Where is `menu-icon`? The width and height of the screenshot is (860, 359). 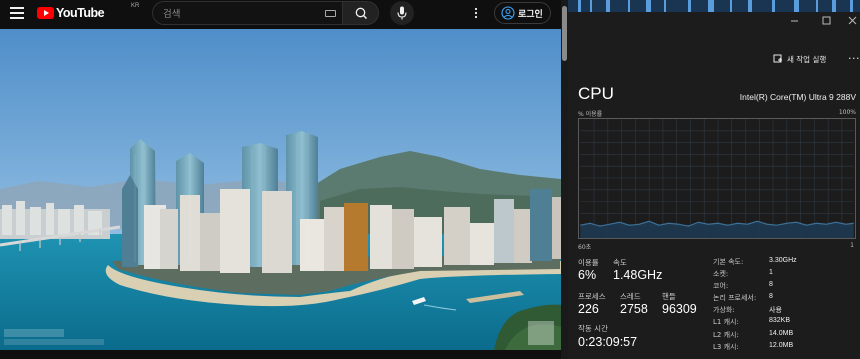
menu-icon is located at coordinates (17, 13).